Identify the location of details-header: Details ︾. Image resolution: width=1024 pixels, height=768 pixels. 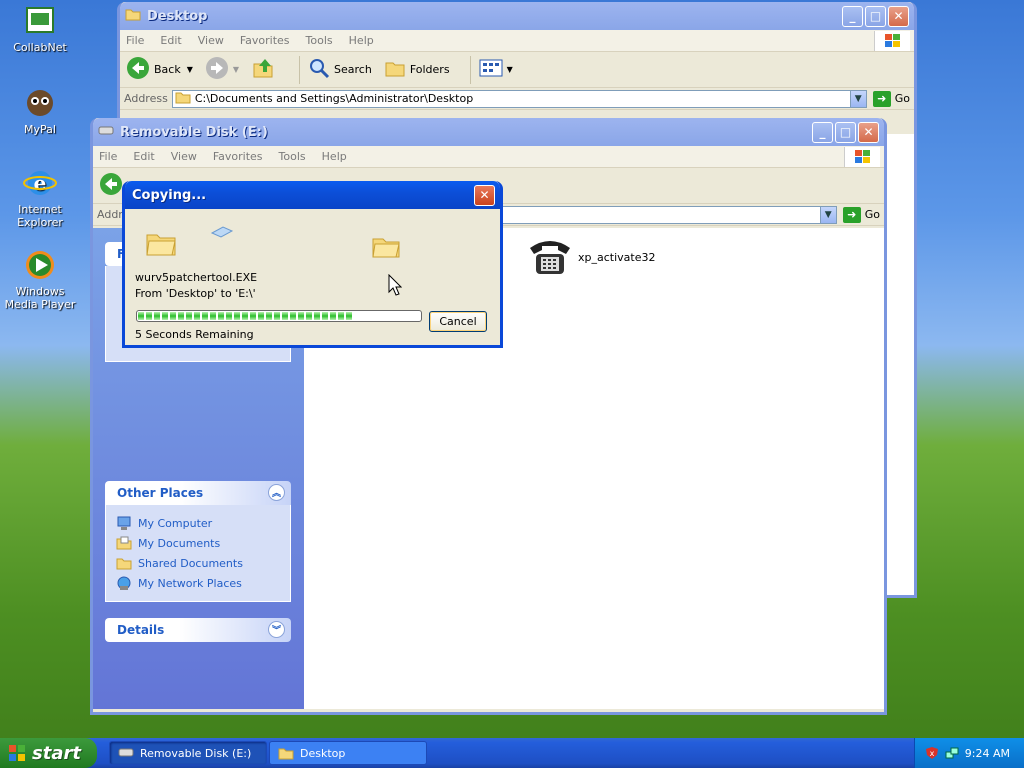
(198, 630).